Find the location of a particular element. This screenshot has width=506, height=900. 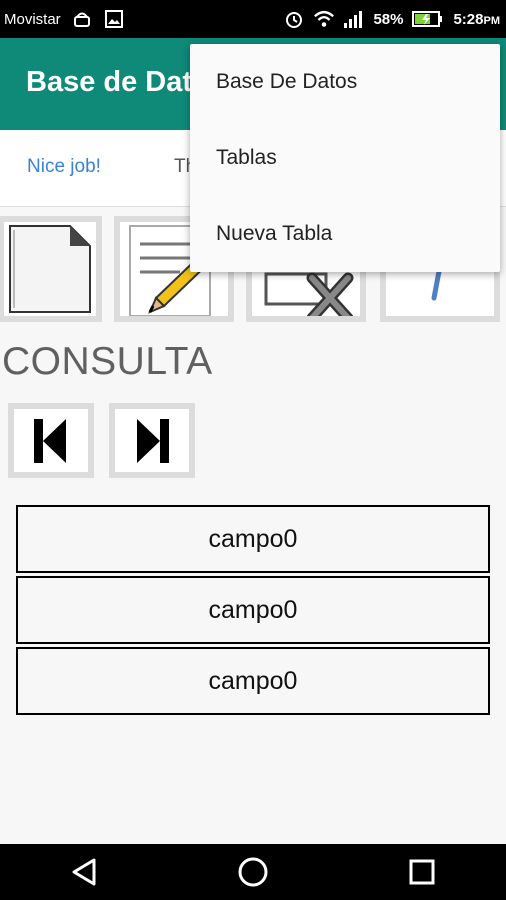

home-icon is located at coordinates (253, 872).